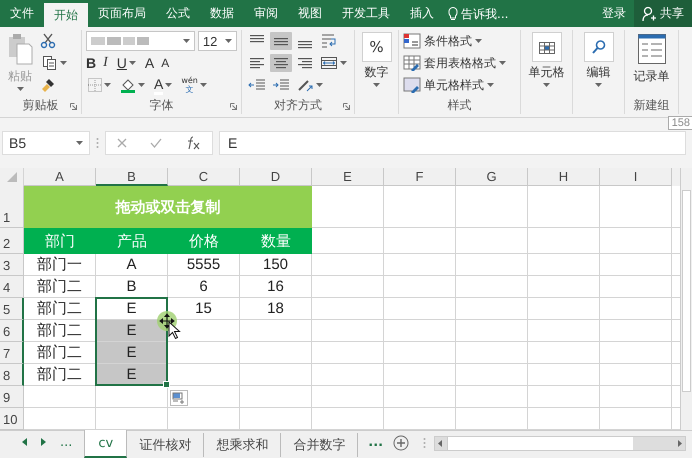 The image size is (692, 458). Describe the element at coordinates (12, 287) in the screenshot. I see `row-header: 4` at that location.